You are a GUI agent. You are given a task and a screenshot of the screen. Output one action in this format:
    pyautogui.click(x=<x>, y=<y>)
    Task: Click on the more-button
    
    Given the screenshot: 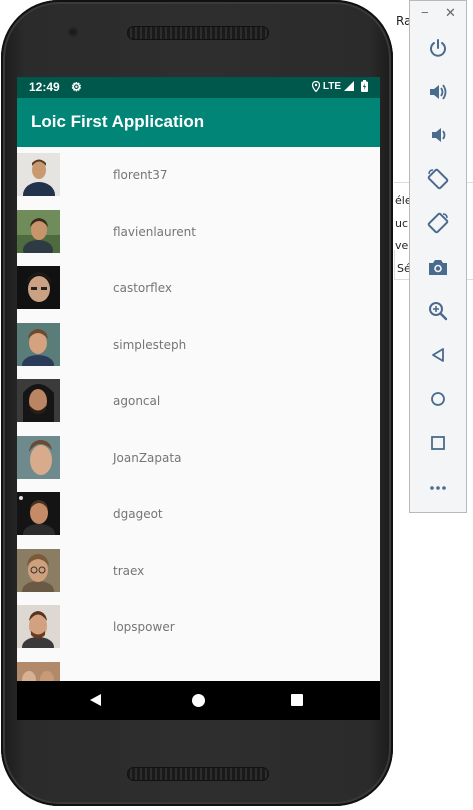 What is the action you would take?
    pyautogui.click(x=438, y=488)
    